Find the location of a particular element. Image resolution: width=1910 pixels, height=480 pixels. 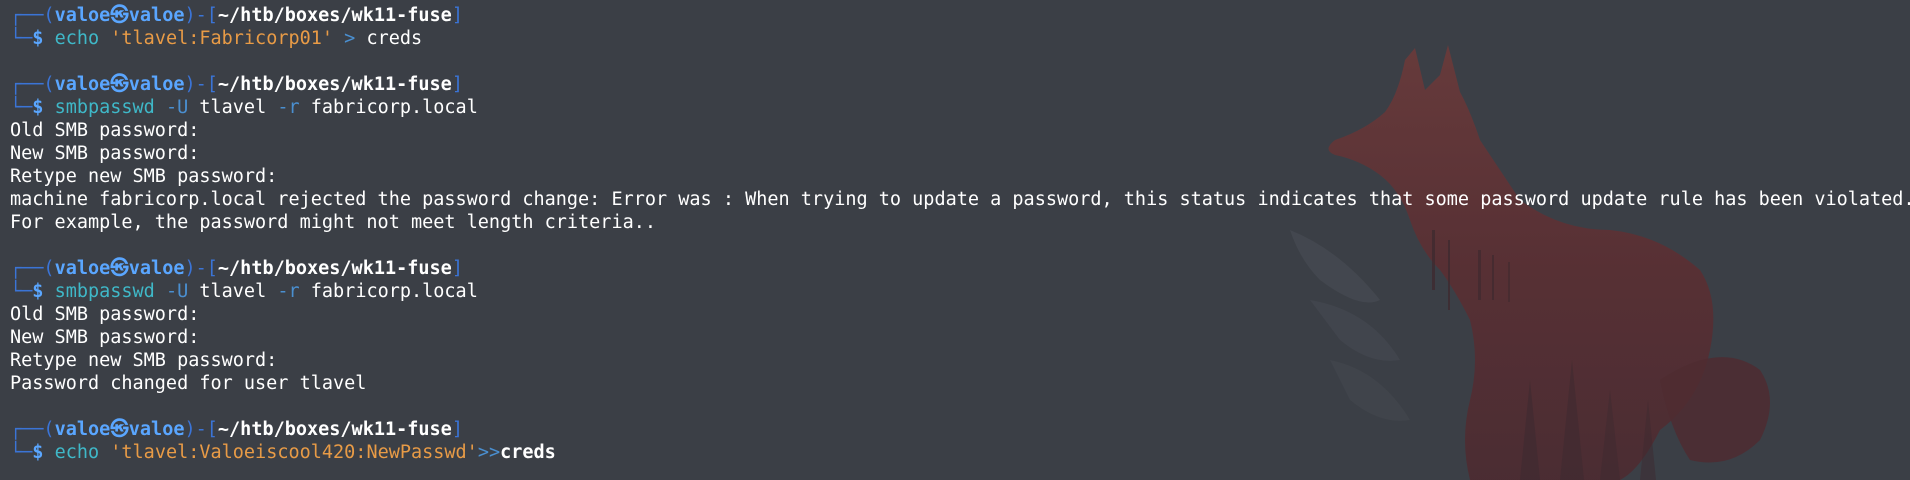

output-line: Password changed for user tlavel is located at coordinates (188, 383).